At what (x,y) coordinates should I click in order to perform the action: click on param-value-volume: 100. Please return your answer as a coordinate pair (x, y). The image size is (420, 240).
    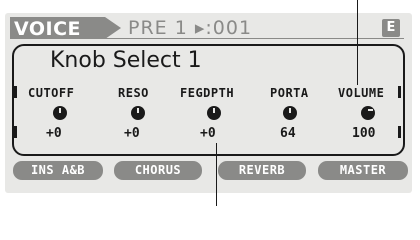
    Looking at the image, I should click on (364, 133).